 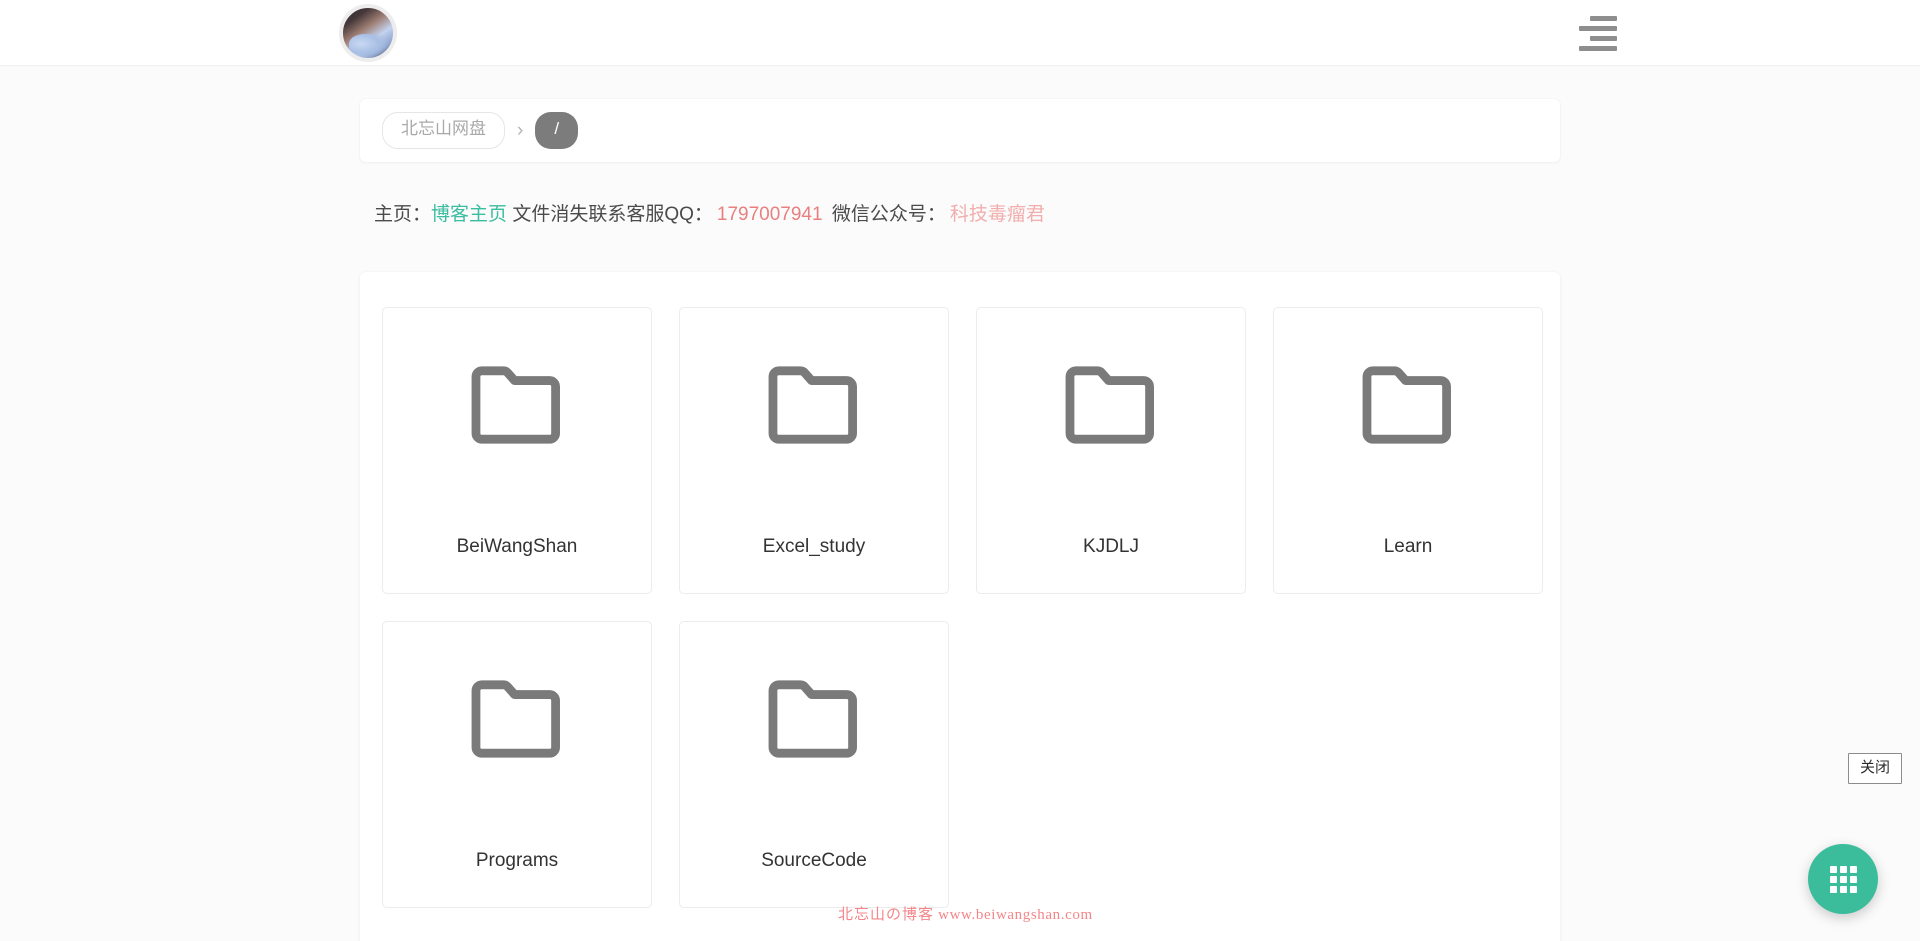 I want to click on file-card: SourceCode, so click(x=814, y=764).